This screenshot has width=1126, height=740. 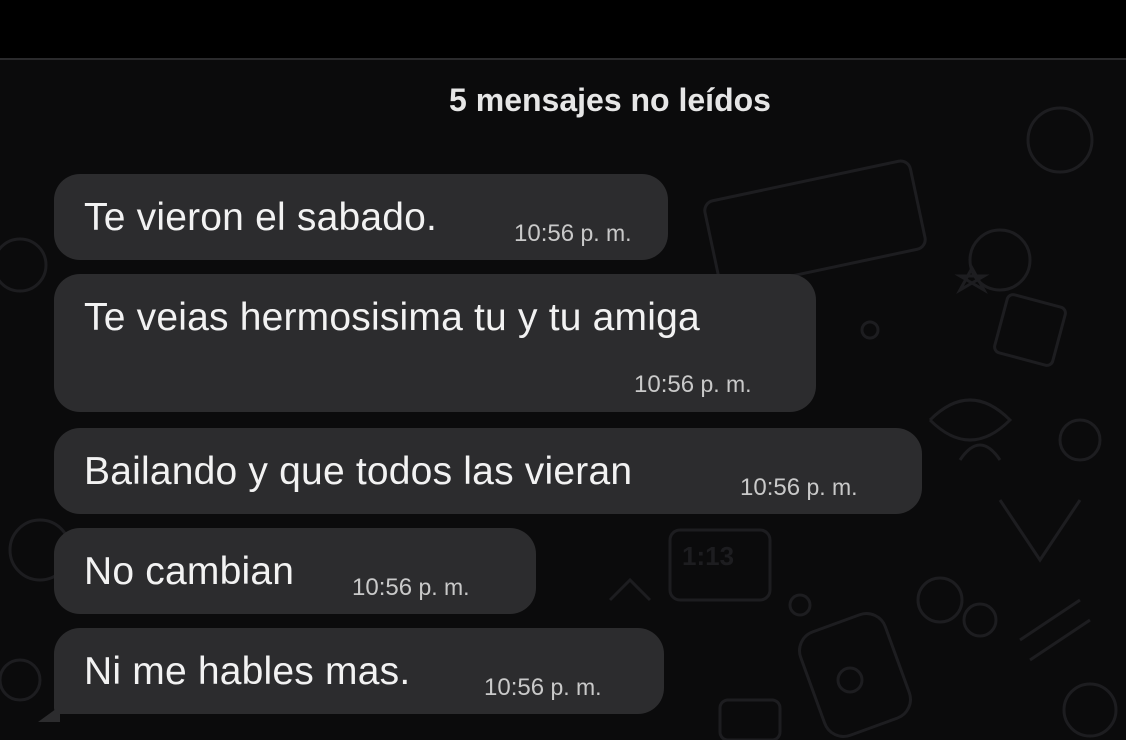 What do you see at coordinates (49, 714) in the screenshot?
I see `bubble-tail` at bounding box center [49, 714].